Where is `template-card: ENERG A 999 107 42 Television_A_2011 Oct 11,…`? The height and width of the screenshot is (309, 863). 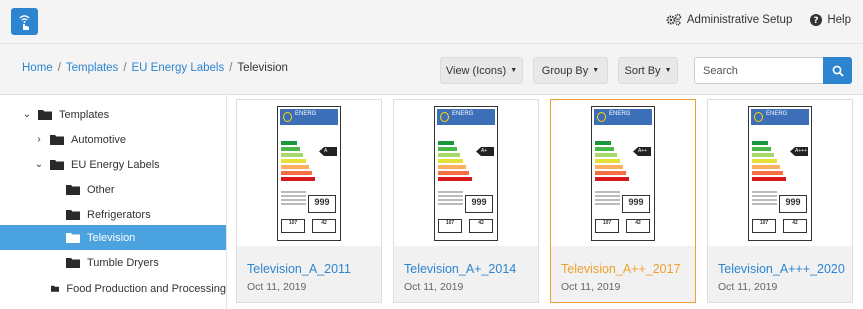 template-card: ENERG A 999 107 42 Television_A_2011 Oct 11,… is located at coordinates (309, 201).